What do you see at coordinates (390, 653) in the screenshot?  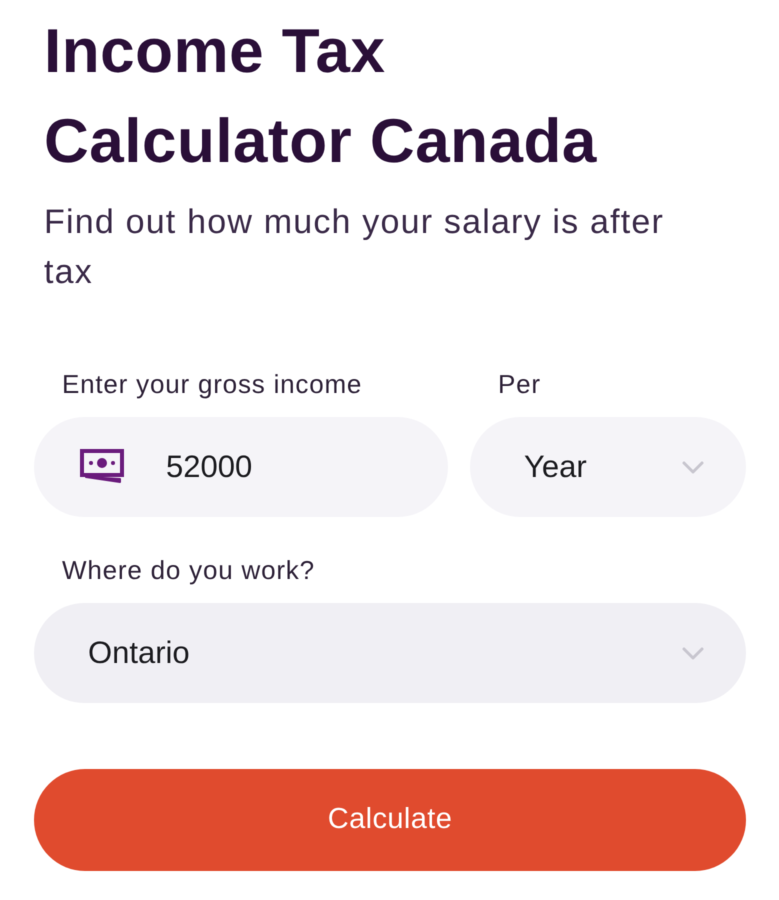 I see `province-dropdown: Ontario` at bounding box center [390, 653].